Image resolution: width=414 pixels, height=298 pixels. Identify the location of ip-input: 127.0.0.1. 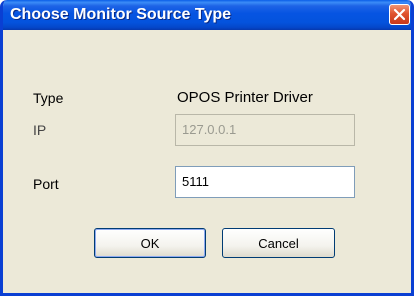
(265, 130).